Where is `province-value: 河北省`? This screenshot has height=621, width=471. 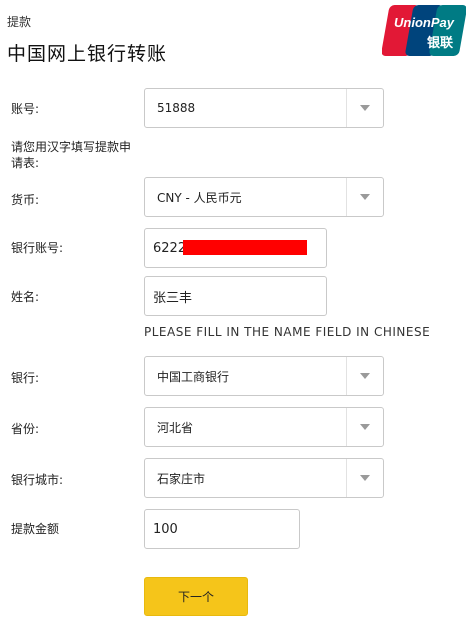 province-value: 河北省 is located at coordinates (175, 427).